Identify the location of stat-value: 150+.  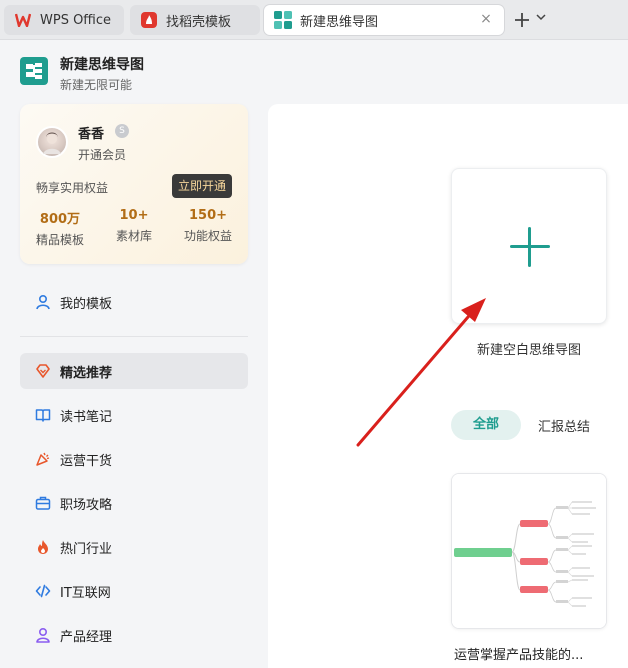
(208, 215).